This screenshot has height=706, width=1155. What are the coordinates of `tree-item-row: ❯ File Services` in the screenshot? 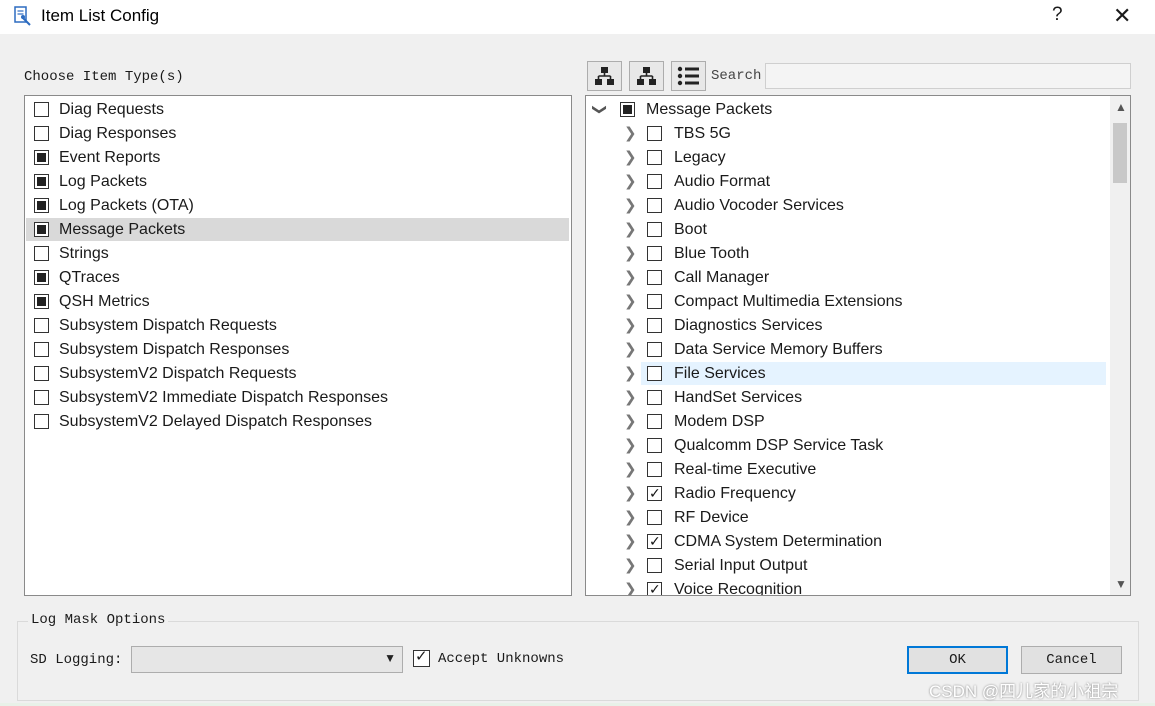 It's located at (865, 373).